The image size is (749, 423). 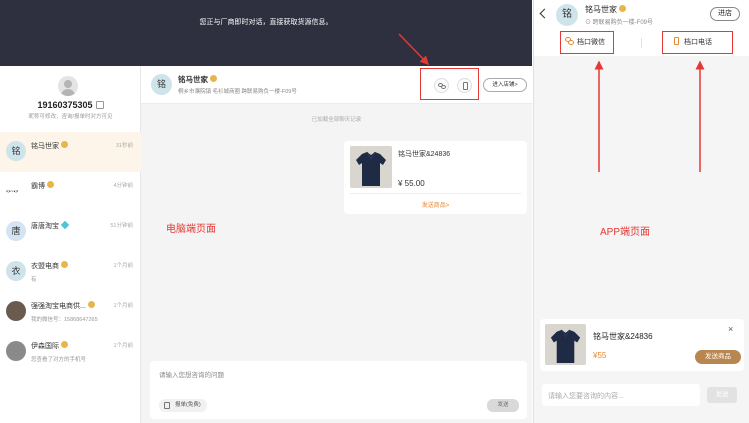 I want to click on conversation-name: 铭马世家, so click(x=49, y=146).